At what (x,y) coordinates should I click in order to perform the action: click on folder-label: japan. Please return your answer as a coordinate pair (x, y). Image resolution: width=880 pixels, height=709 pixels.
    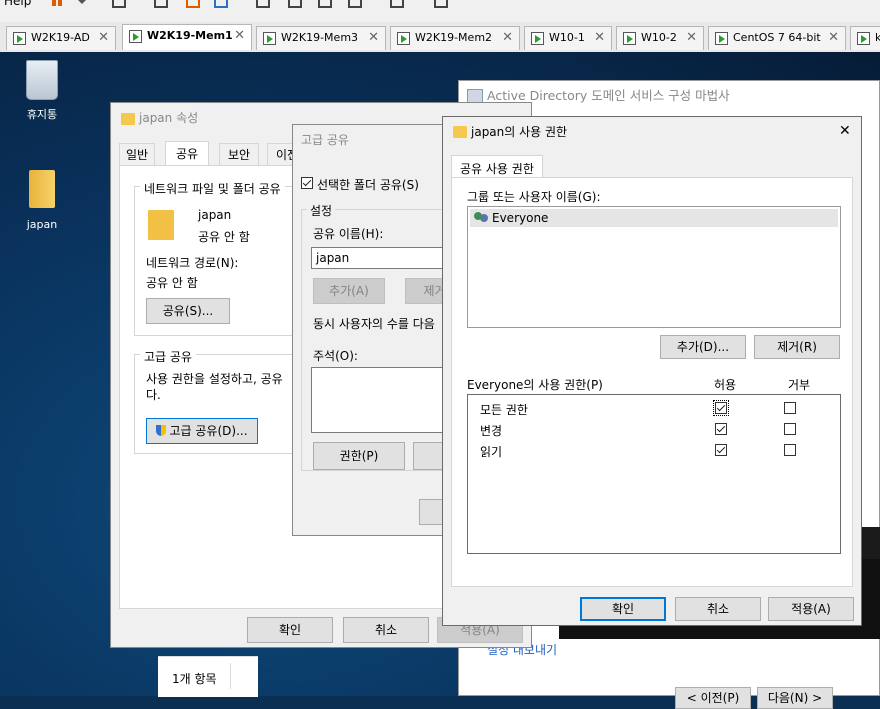
    Looking at the image, I should click on (42, 224).